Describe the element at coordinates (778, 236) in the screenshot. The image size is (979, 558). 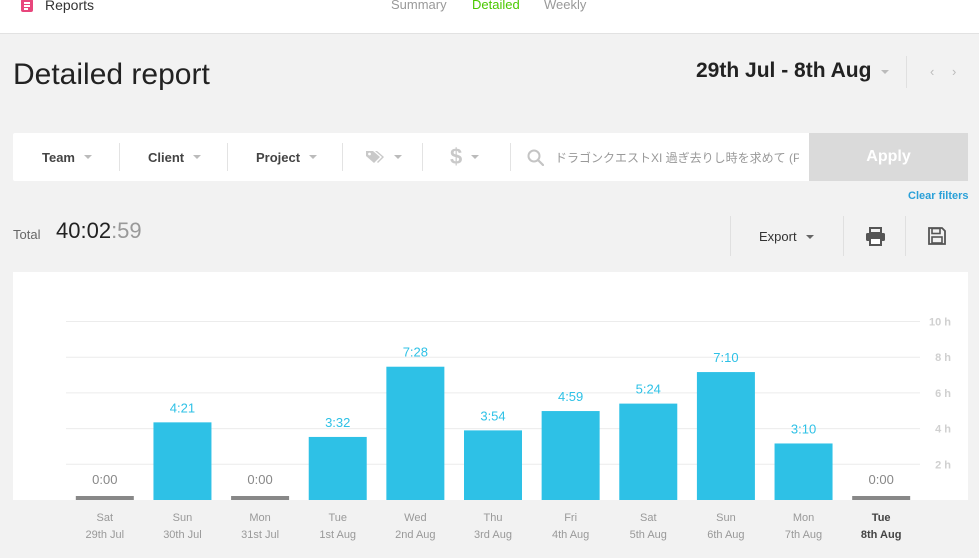
I see `export-label: Export` at that location.